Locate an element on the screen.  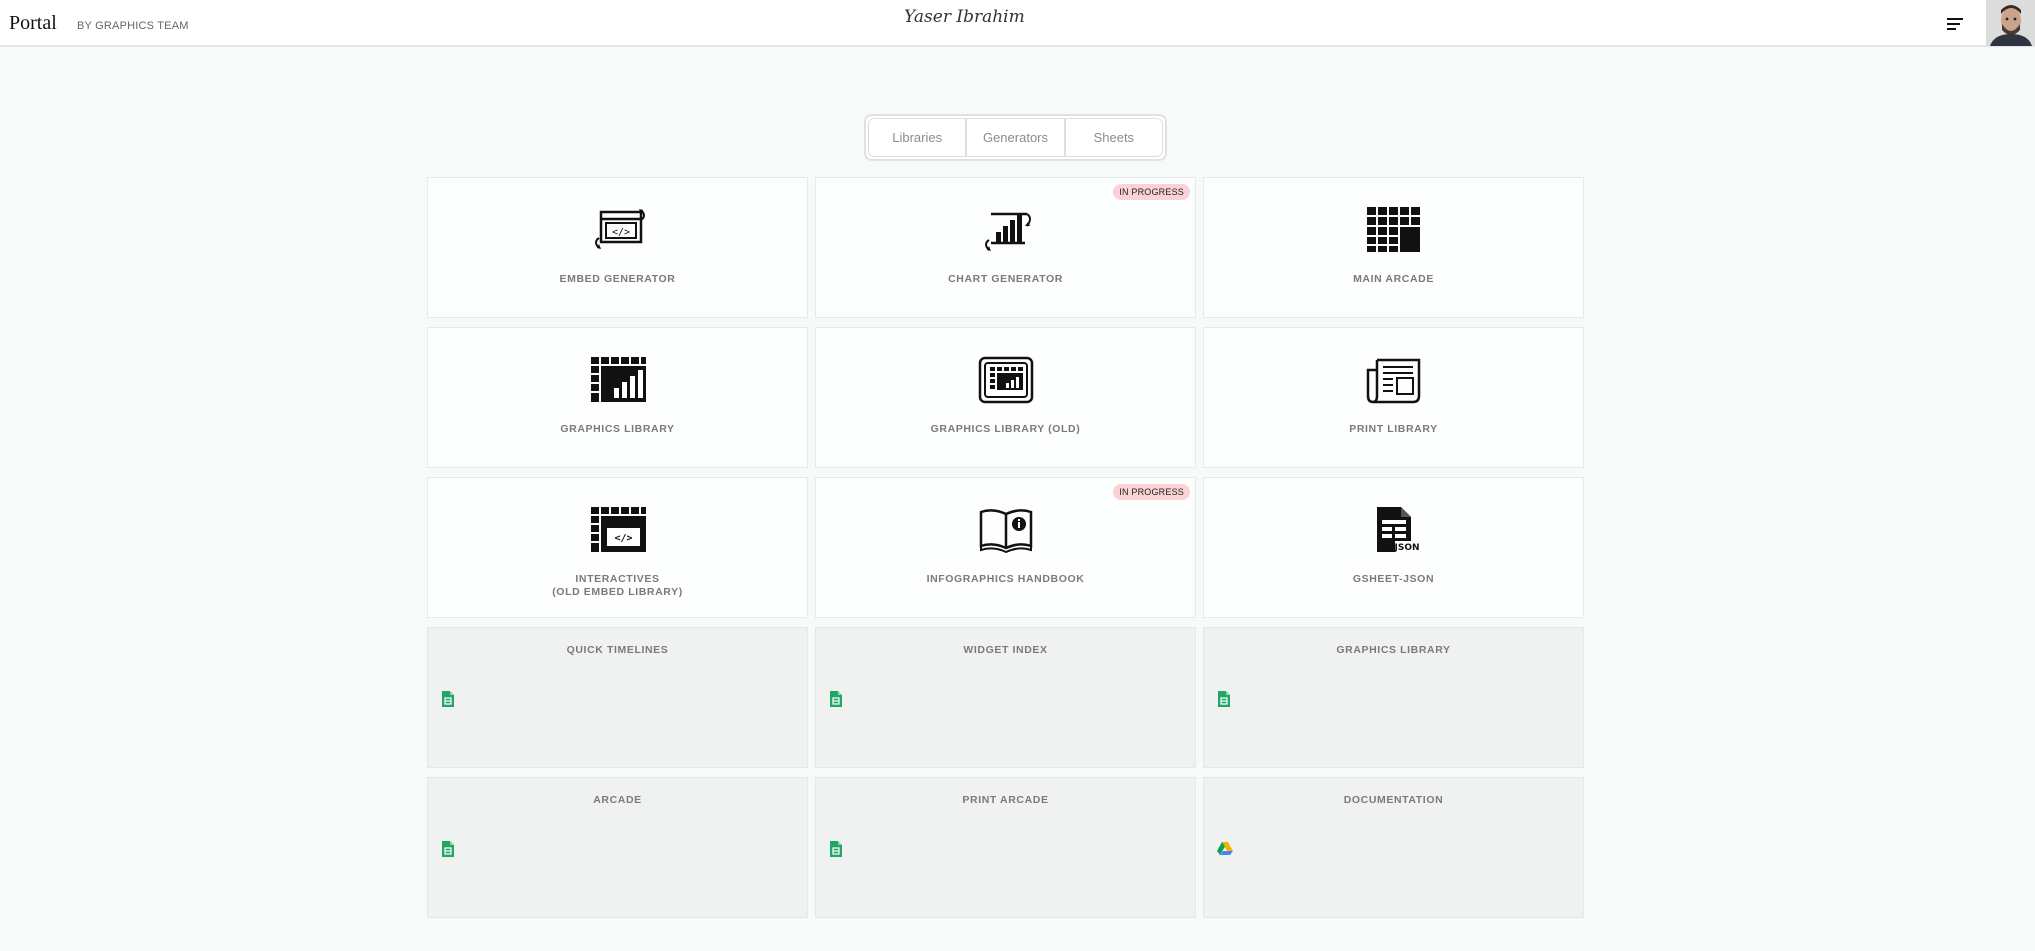
tab-libraries: Libraries is located at coordinates (917, 137).